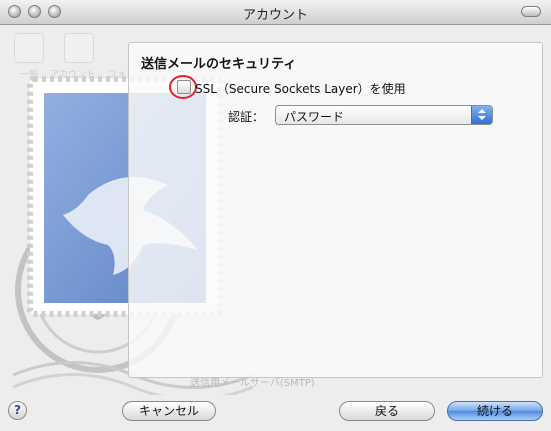 This screenshot has height=431, width=551. Describe the element at coordinates (246, 117) in the screenshot. I see `authentication-label: 認証：` at that location.